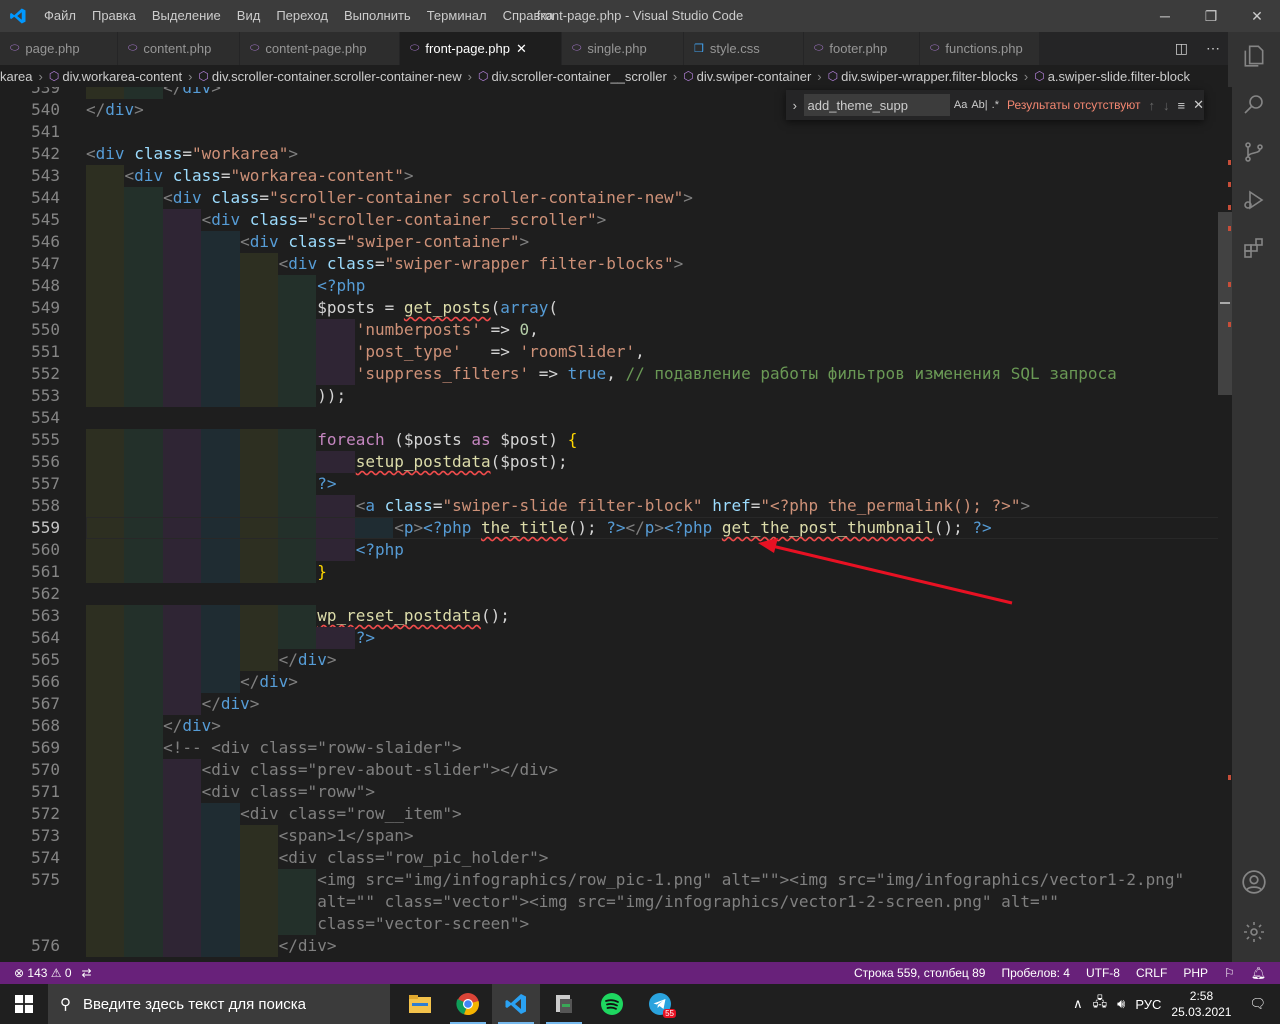 The width and height of the screenshot is (1280, 1024). Describe the element at coordinates (1148, 1004) in the screenshot. I see `input-language: РУС` at that location.